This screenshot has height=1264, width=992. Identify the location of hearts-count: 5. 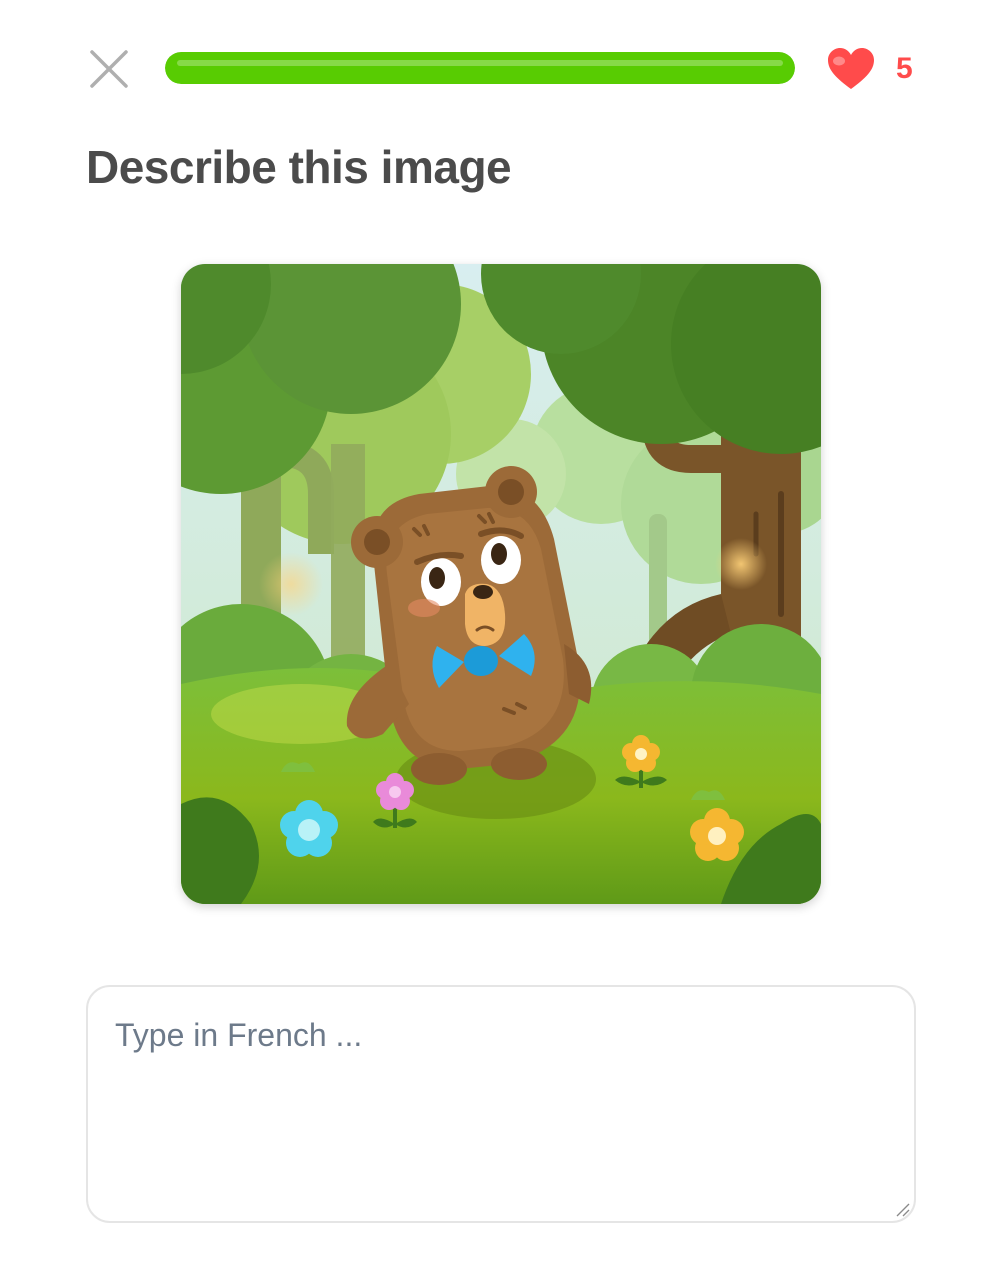
(904, 68).